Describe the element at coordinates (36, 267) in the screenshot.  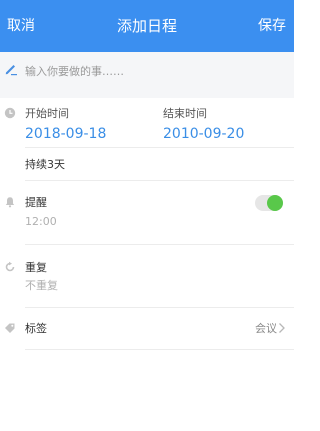
I see `repeat-label: 重复` at that location.